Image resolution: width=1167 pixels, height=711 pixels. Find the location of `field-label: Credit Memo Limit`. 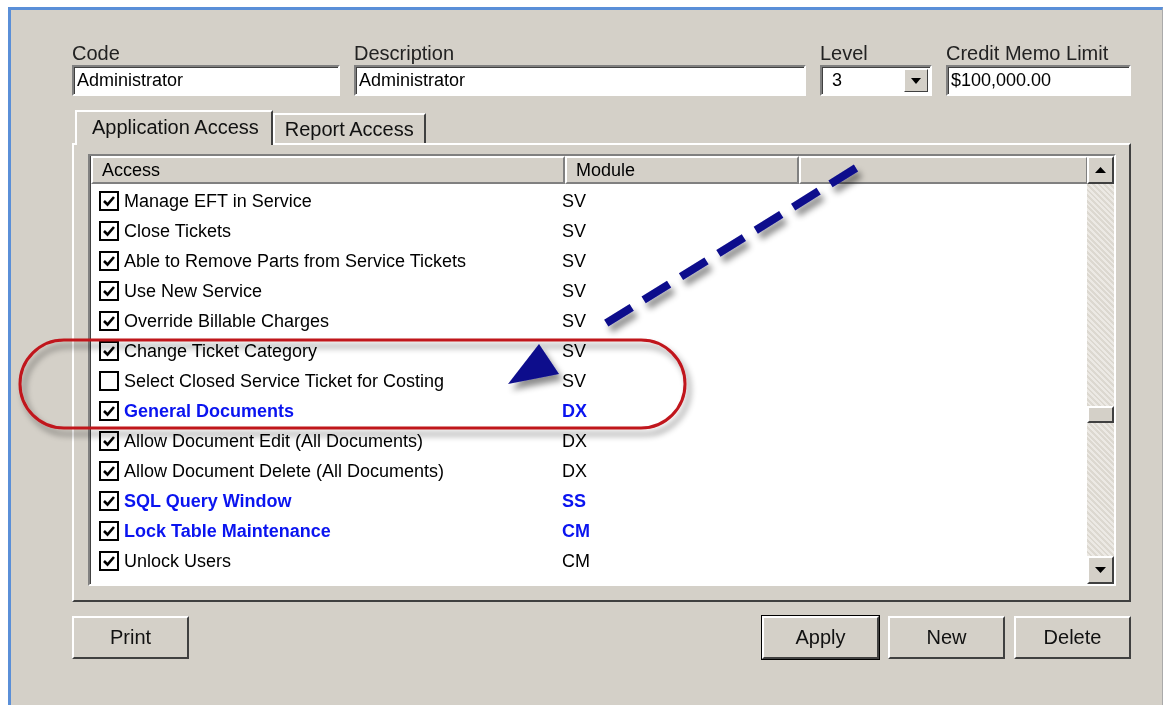

field-label: Credit Memo Limit is located at coordinates (1028, 53).